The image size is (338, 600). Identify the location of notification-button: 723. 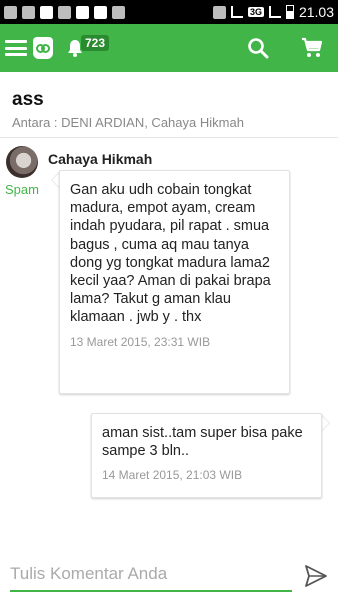
(88, 47).